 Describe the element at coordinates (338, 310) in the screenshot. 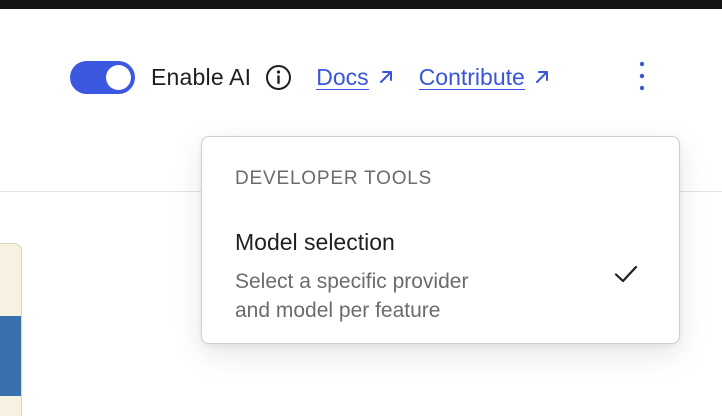

I see `menu-item-description-line: and model per feature` at that location.